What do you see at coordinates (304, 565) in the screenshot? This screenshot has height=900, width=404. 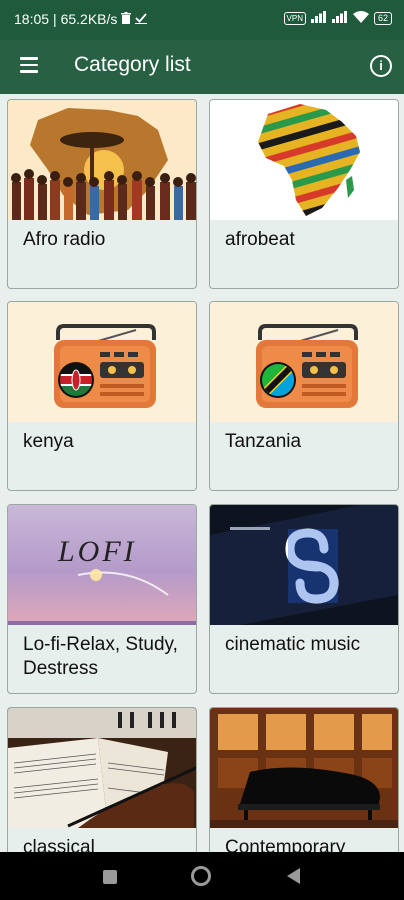 I see `logo-screen-image` at bounding box center [304, 565].